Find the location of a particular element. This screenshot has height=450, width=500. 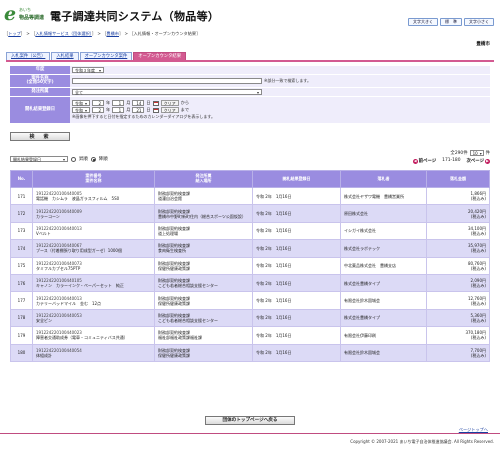

from-month-input: 1 is located at coordinates (118, 103).